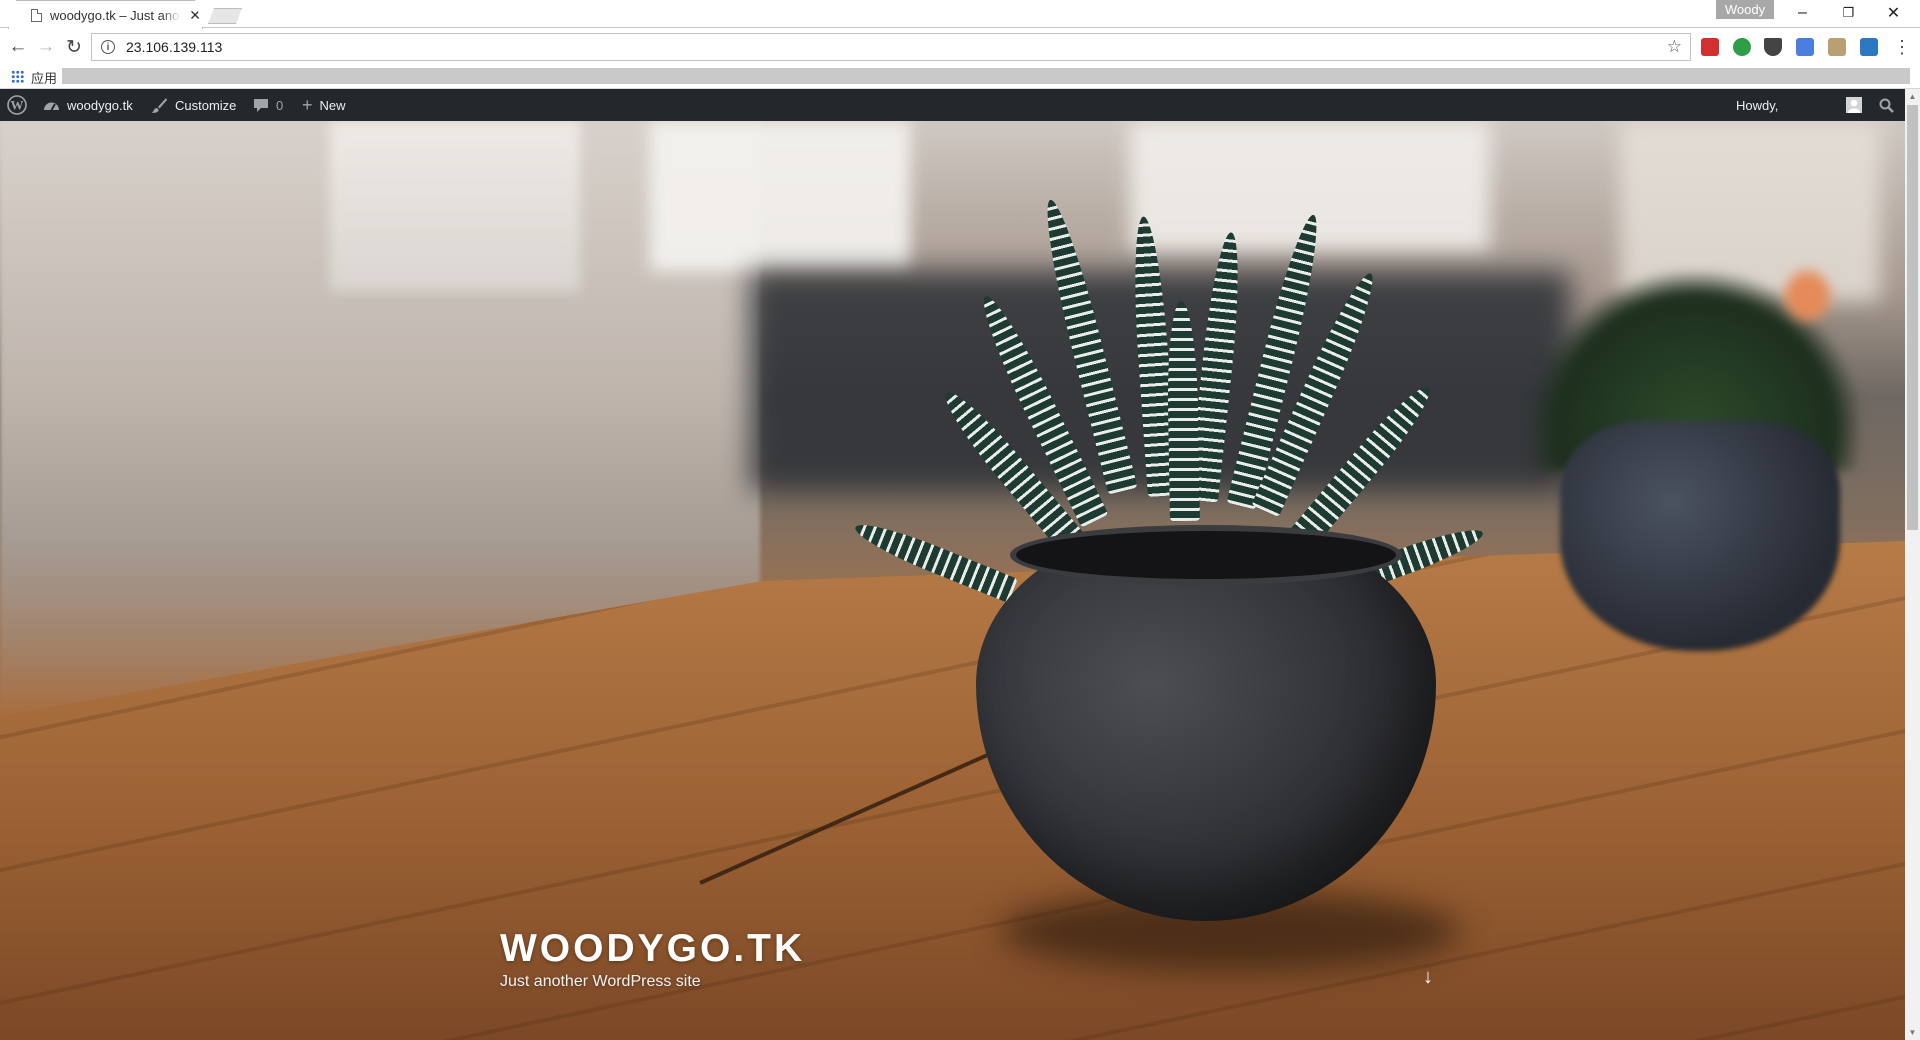 This screenshot has width=1920, height=1040. What do you see at coordinates (1428, 977) in the screenshot?
I see `scroll-down-arrow-icon: ↓` at bounding box center [1428, 977].